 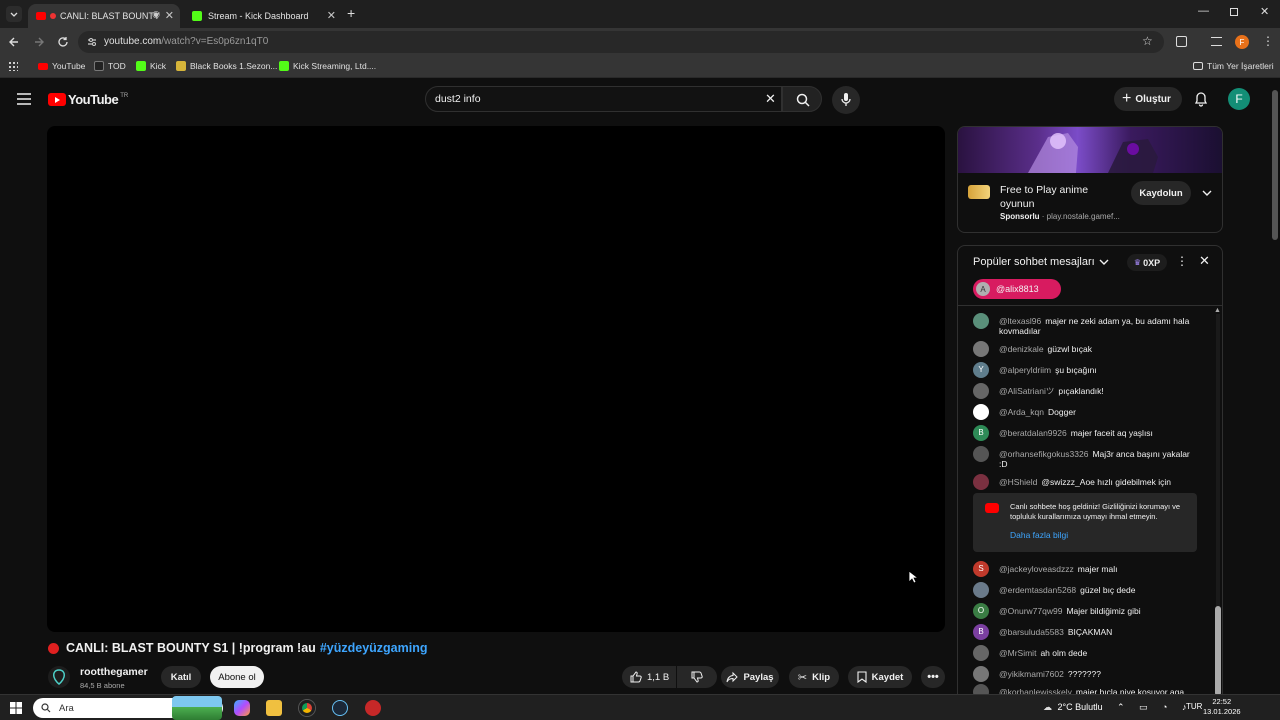 What do you see at coordinates (1264, 11) in the screenshot?
I see `close-window-button: ✕` at bounding box center [1264, 11].